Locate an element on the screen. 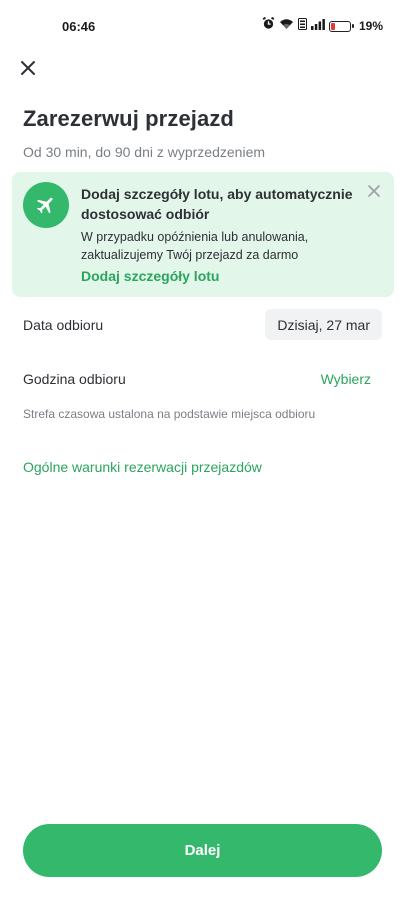 The width and height of the screenshot is (405, 900). status-bar: 06:46 19% is located at coordinates (202, 26).